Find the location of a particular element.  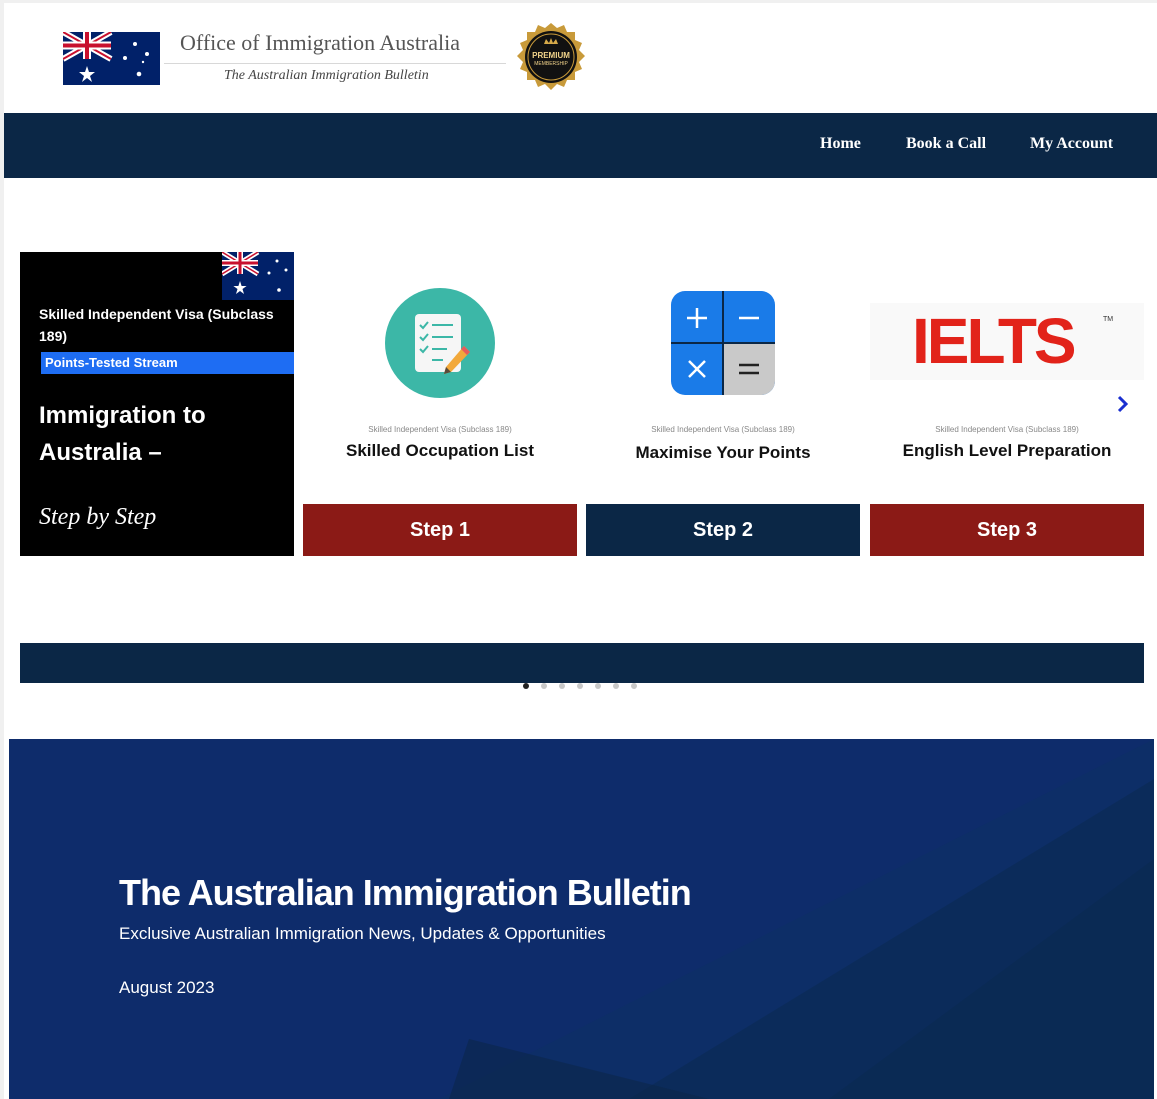

intro-visa-label: Skilled Independent Visa (Subclass 189) is located at coordinates (156, 325).